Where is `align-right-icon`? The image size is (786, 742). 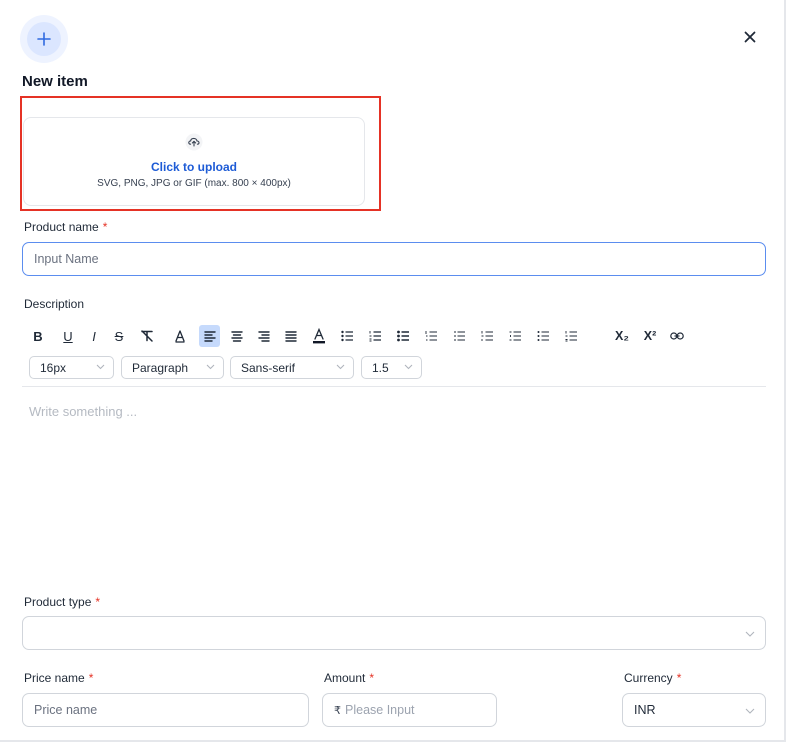
align-right-icon is located at coordinates (264, 336).